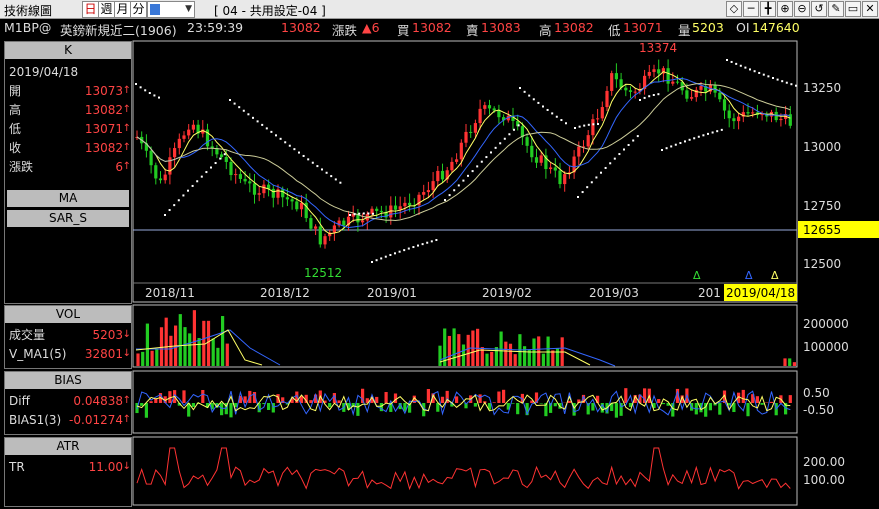  Describe the element at coordinates (822, 230) in the screenshot. I see `current-level-value: 12655` at that location.